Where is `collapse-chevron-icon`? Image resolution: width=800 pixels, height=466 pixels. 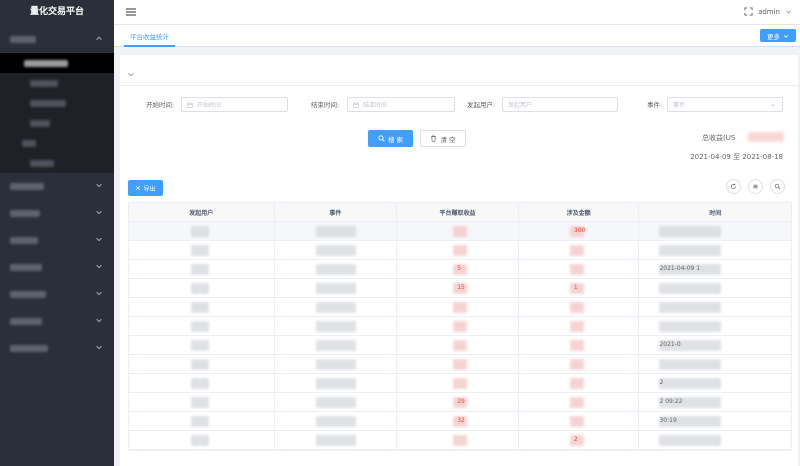 collapse-chevron-icon is located at coordinates (131, 74).